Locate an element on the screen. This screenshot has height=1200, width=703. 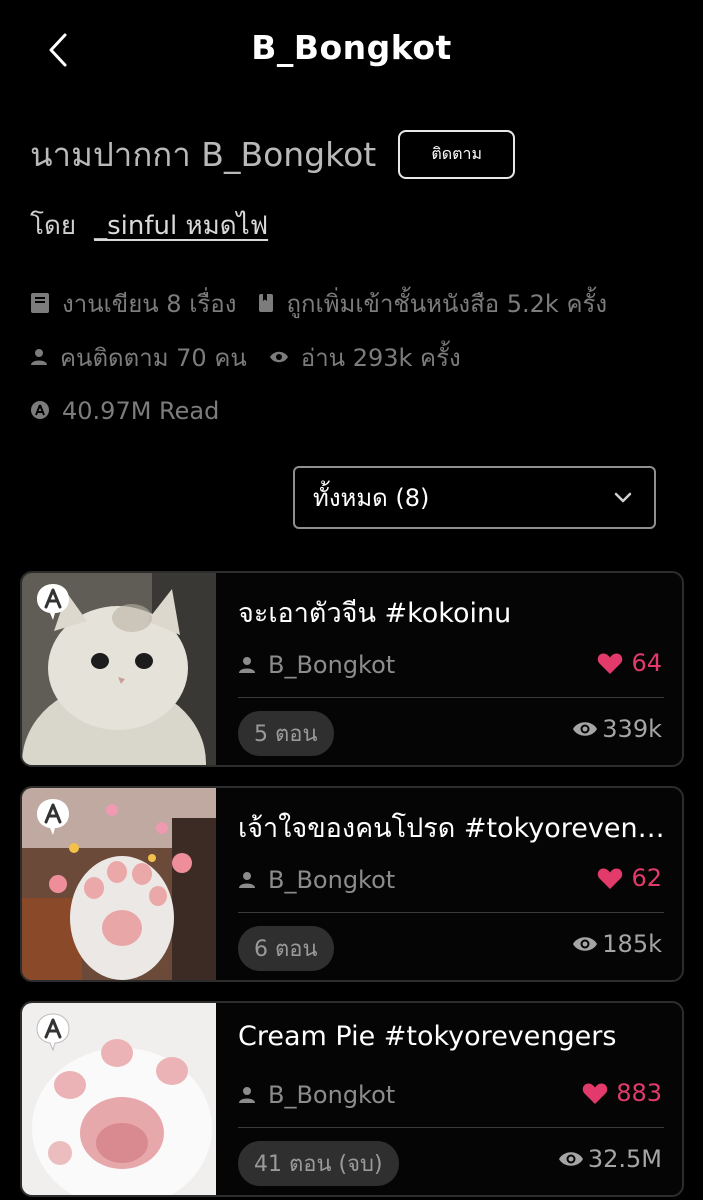
story-likes: 64 is located at coordinates (629, 663).